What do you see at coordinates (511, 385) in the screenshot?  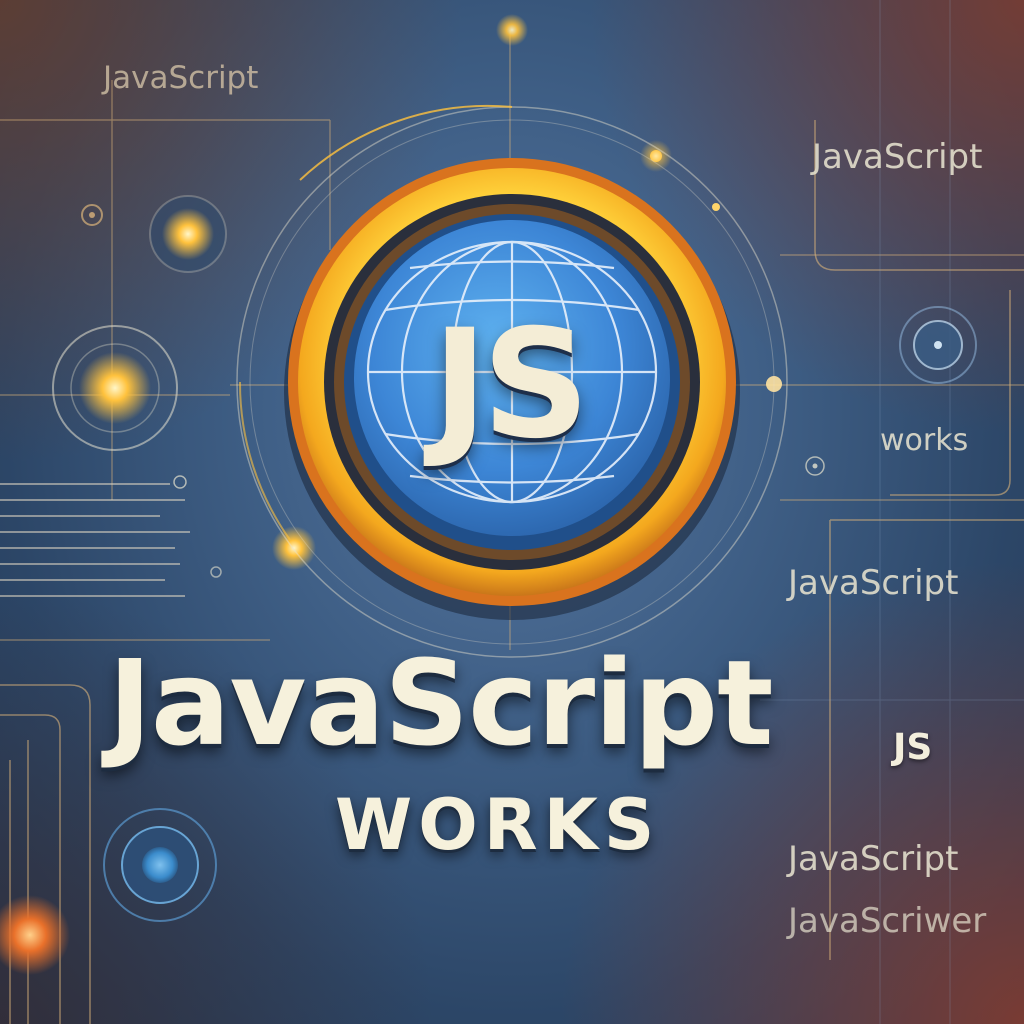 I see `js-badge-text: JS` at bounding box center [511, 385].